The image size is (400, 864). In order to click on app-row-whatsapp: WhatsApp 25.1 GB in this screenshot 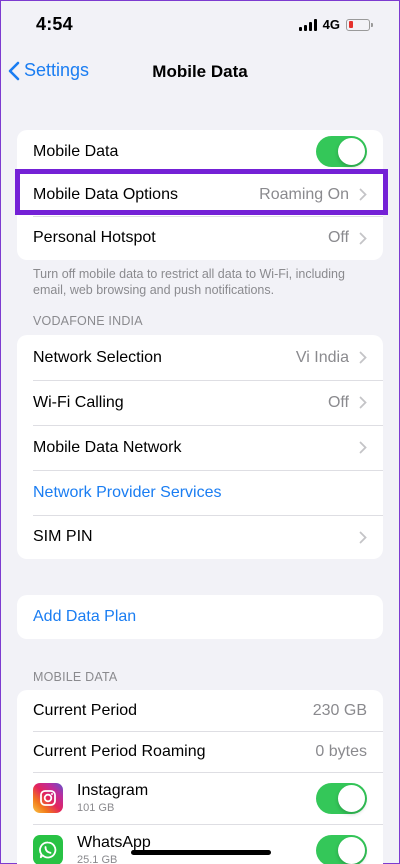, I will do `click(200, 844)`.